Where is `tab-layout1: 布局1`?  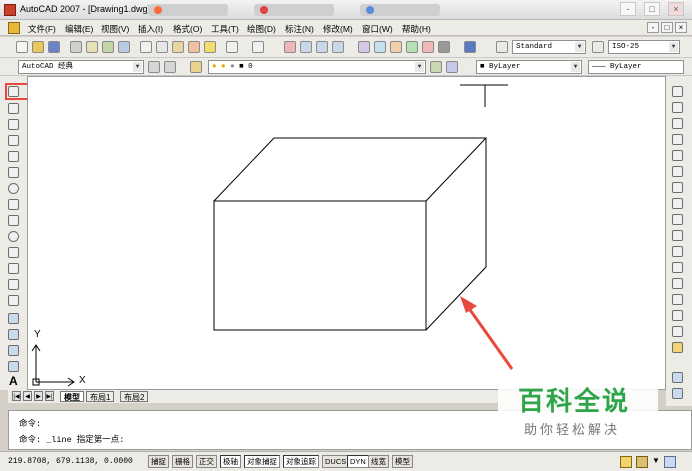 tab-layout1: 布局1 is located at coordinates (100, 396).